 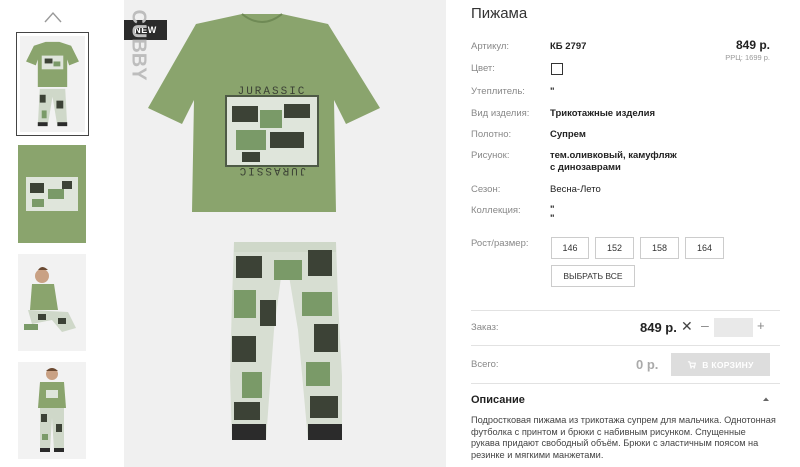 What do you see at coordinates (704, 248) in the screenshot?
I see `size-button-164: 164` at bounding box center [704, 248].